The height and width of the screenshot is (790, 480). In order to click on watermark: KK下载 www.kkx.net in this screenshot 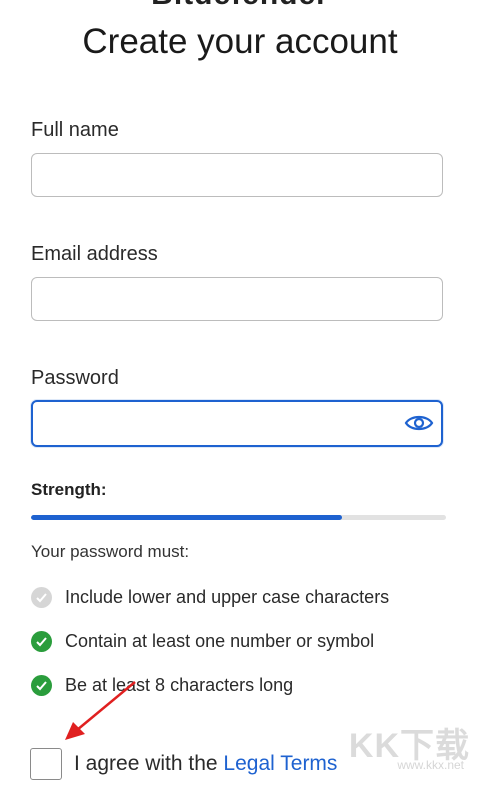, I will do `click(409, 746)`.